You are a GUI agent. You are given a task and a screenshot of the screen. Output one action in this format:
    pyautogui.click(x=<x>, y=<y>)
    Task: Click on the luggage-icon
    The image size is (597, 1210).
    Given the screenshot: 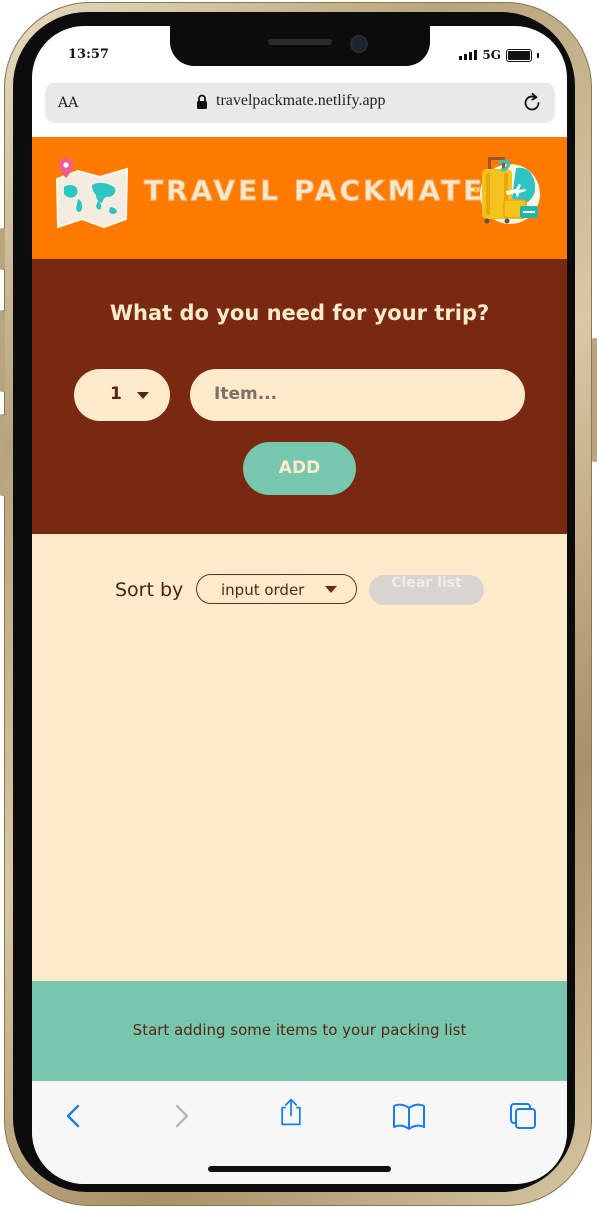 What is the action you would take?
    pyautogui.click(x=507, y=190)
    